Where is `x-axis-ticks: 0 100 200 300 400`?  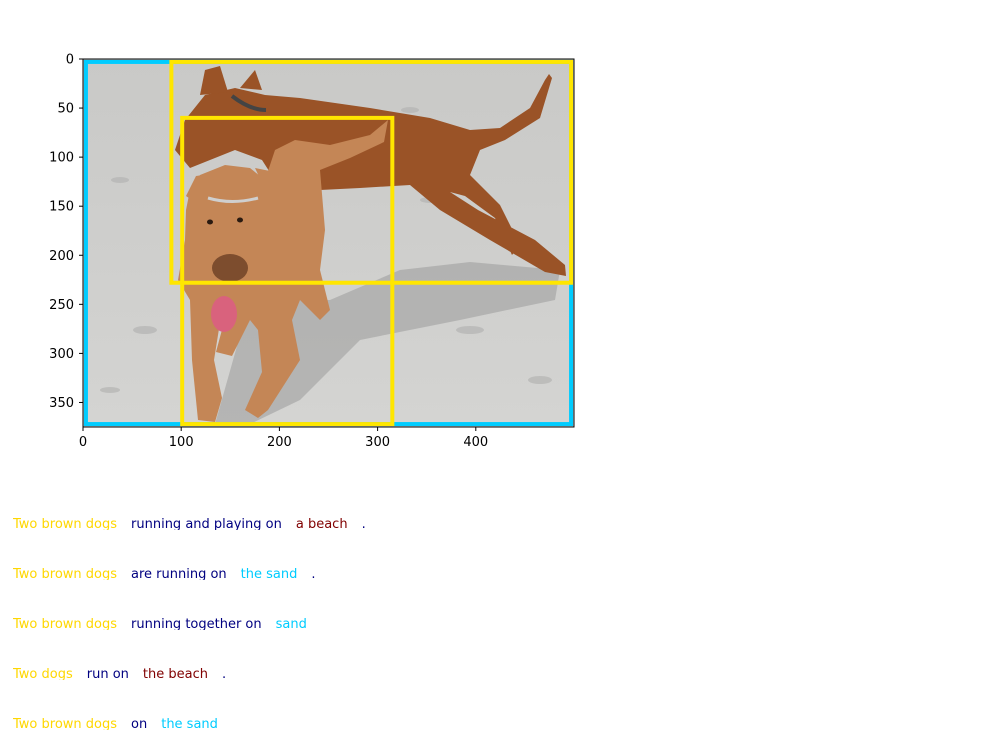
x-axis-ticks: 0 100 200 300 400 is located at coordinates (283, 438).